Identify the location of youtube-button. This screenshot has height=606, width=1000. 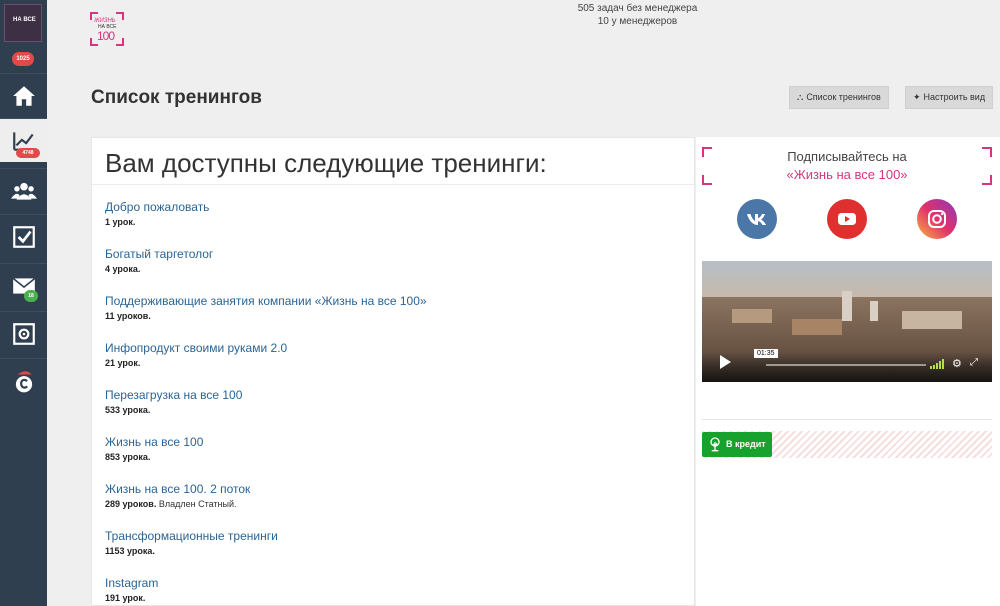
(847, 219).